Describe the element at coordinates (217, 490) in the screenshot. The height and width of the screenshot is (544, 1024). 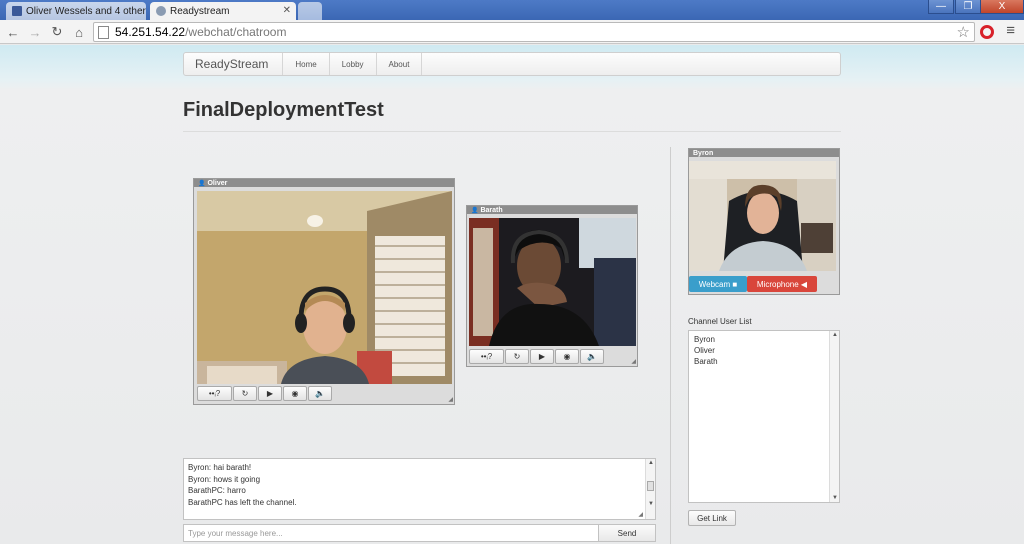
I see `chat-line: BarathPC: harro` at that location.